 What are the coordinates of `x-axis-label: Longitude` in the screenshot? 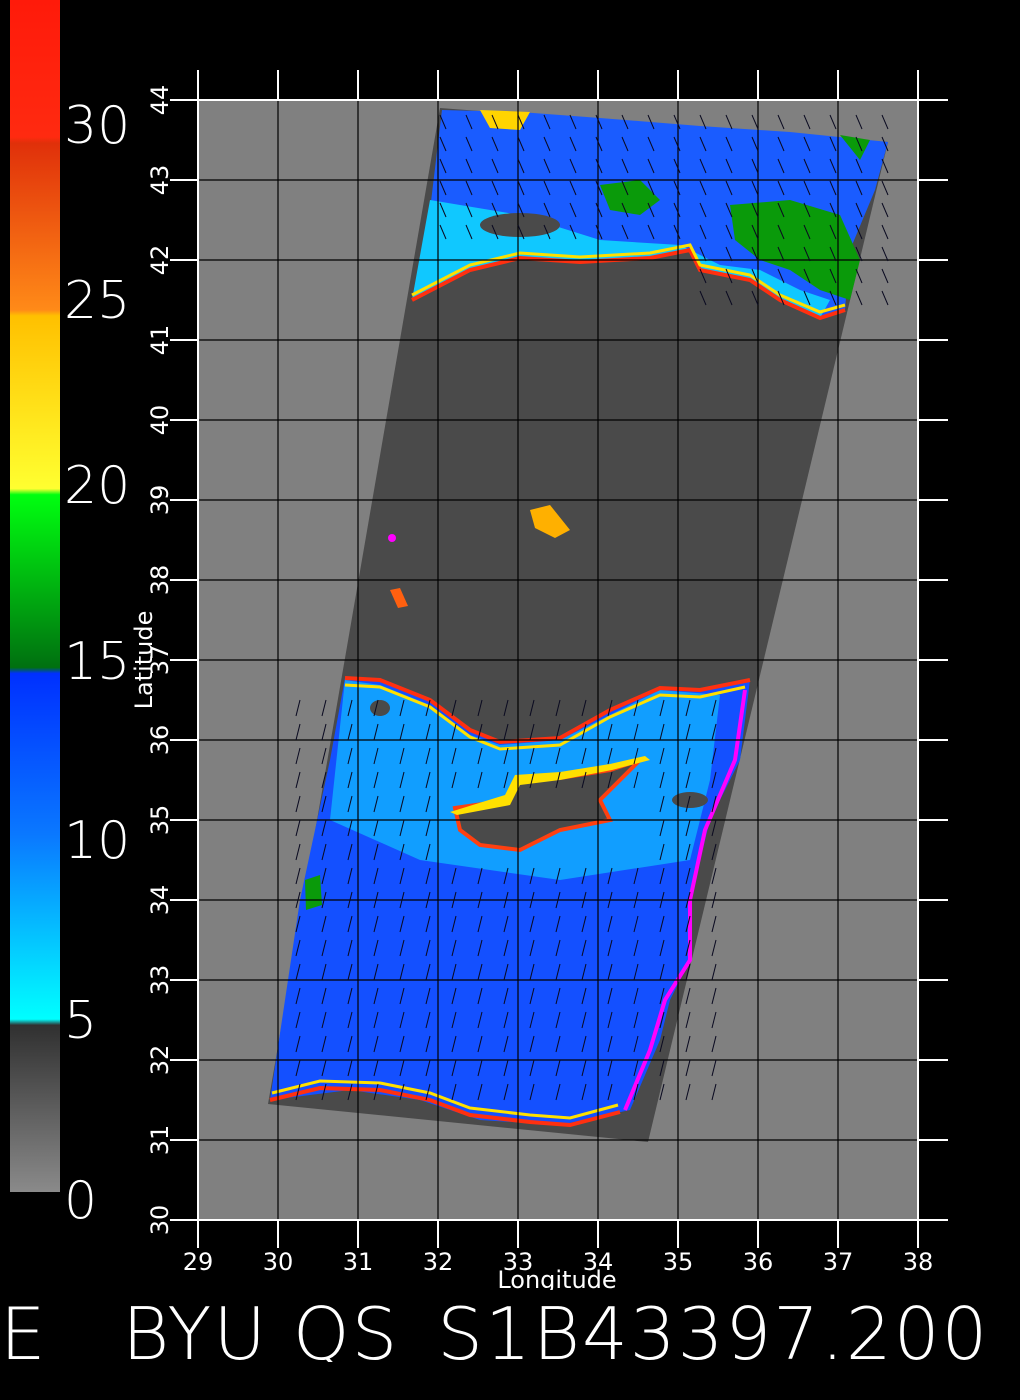 It's located at (556, 1278).